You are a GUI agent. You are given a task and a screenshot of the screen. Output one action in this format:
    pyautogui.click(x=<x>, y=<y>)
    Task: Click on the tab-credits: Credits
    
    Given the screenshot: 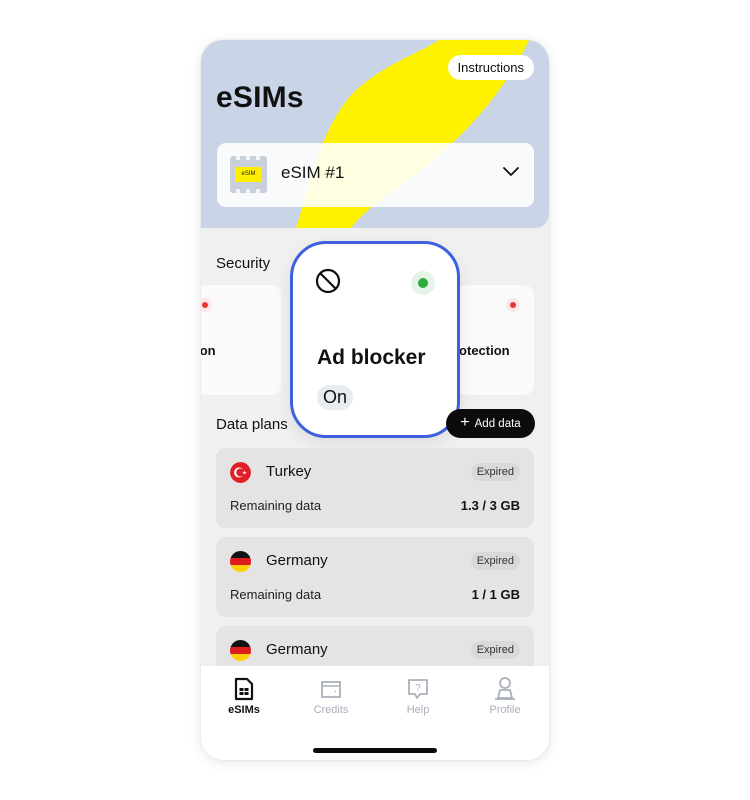 What is the action you would take?
    pyautogui.click(x=331, y=698)
    